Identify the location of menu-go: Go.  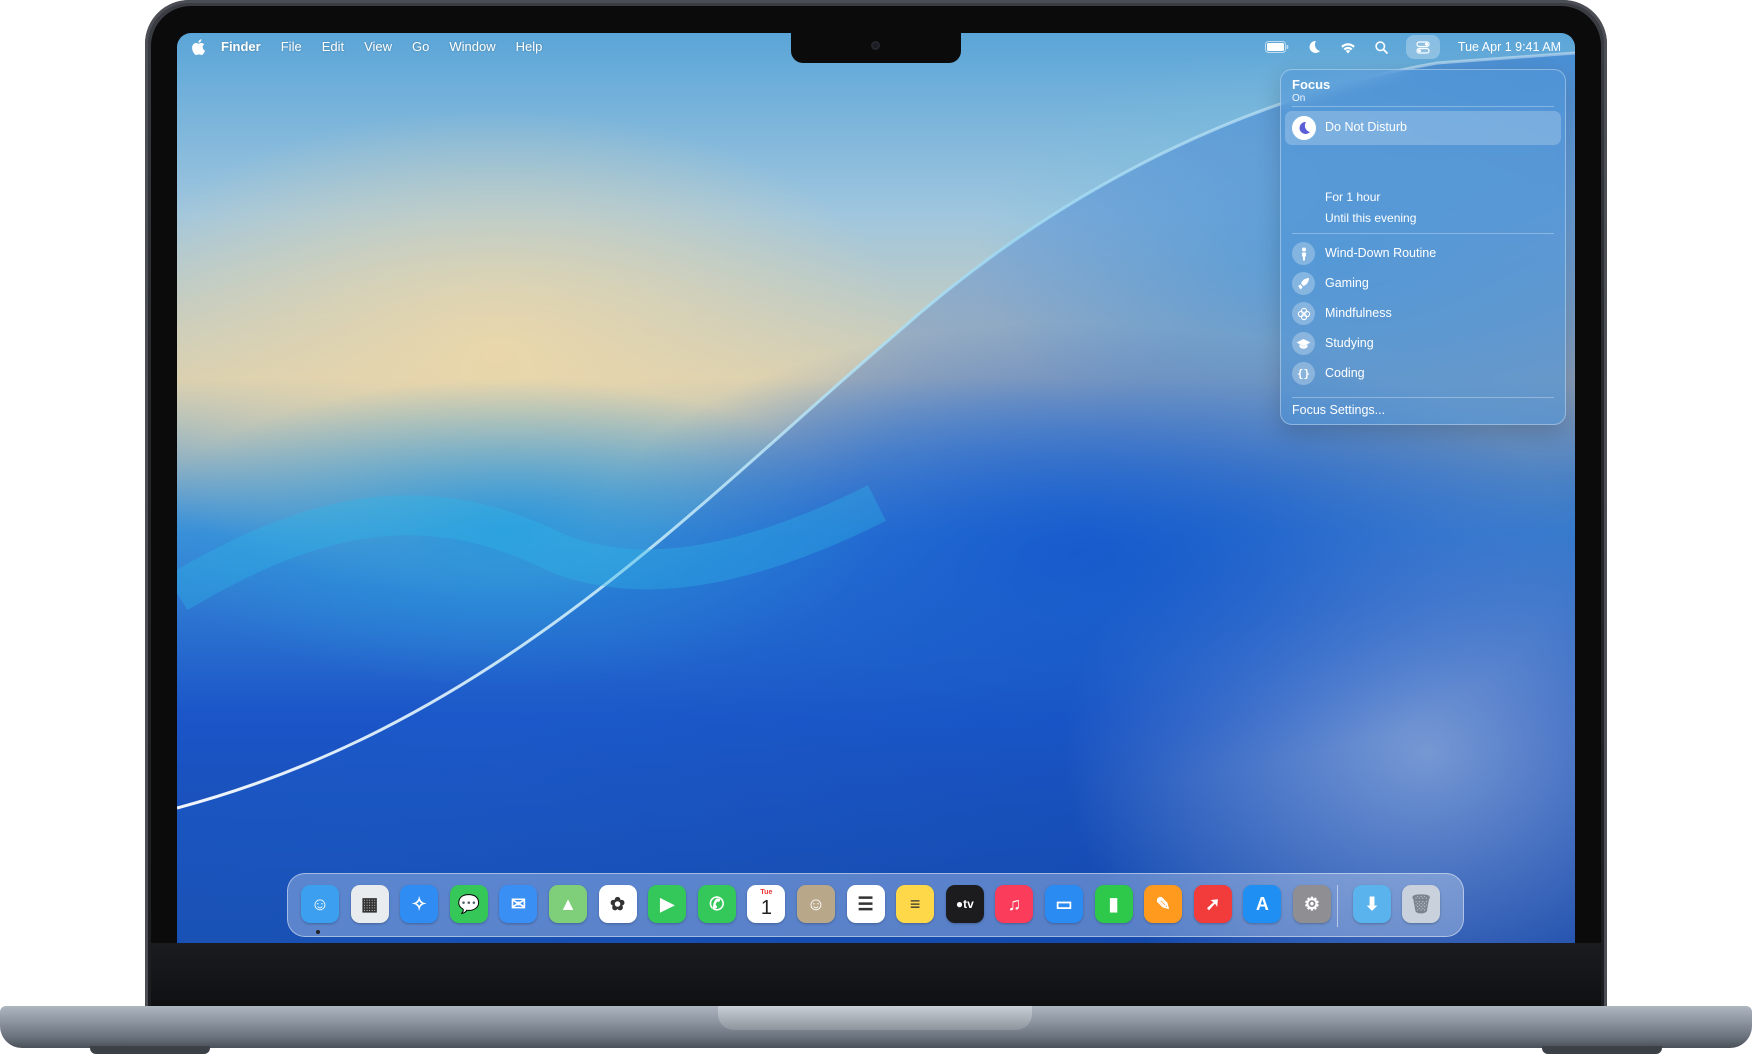
(420, 47).